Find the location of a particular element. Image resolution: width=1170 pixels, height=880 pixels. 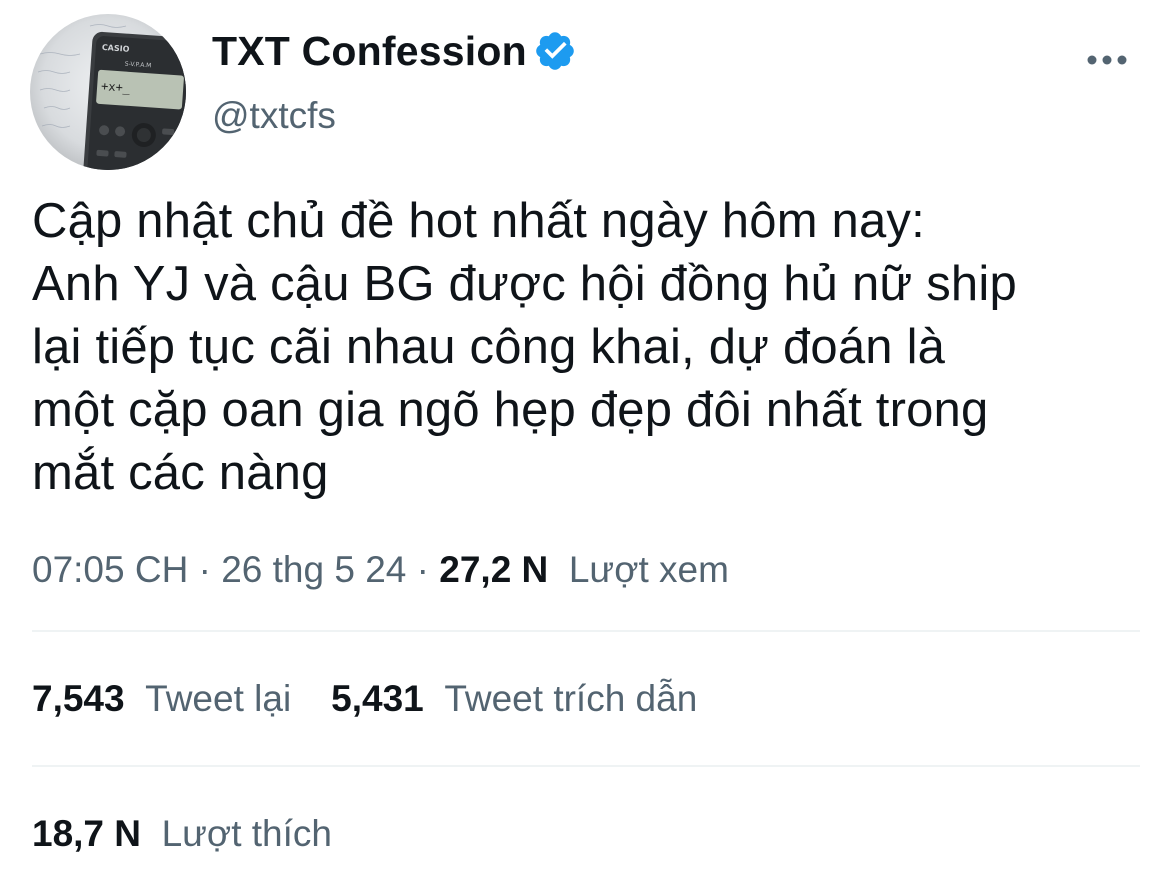

tweet-time: 07:05 CH is located at coordinates (110, 569).